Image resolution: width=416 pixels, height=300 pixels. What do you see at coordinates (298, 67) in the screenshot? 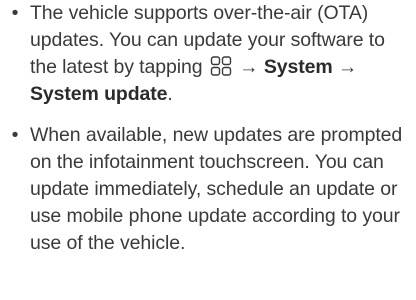
I see `menu-path-system: System` at bounding box center [298, 67].